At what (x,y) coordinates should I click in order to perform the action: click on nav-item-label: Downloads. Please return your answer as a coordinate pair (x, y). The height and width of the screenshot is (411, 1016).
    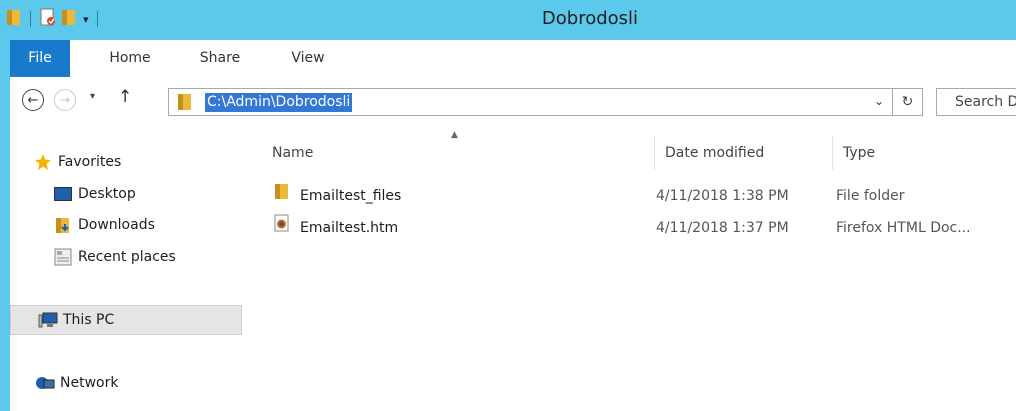
    Looking at the image, I should click on (116, 225).